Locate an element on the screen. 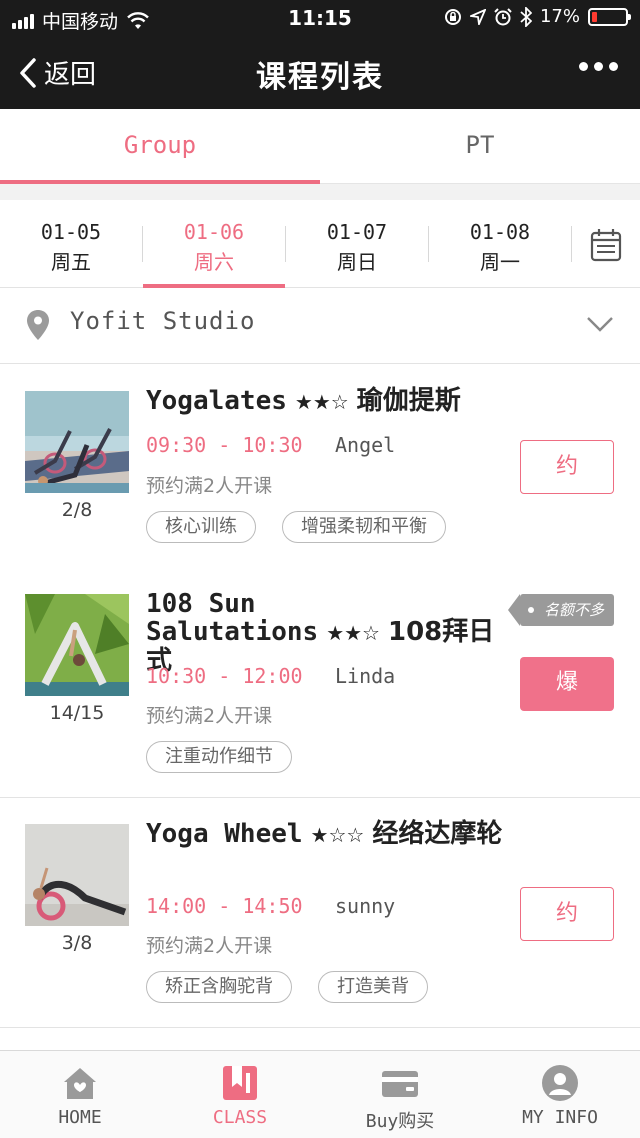 The image size is (640, 1138). tag-list: 核心训练 增强柔韧和平衡 is located at coordinates (296, 527).